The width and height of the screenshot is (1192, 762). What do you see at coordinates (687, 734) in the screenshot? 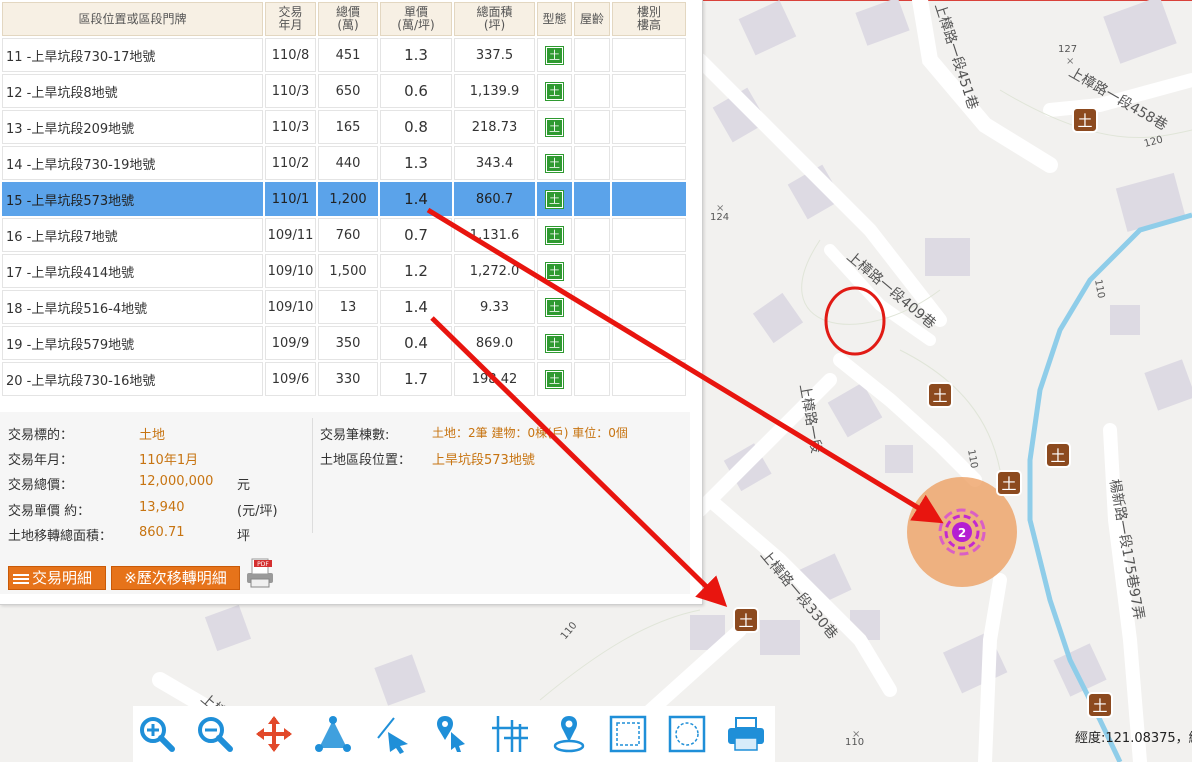
I see `clear-area-icon` at bounding box center [687, 734].